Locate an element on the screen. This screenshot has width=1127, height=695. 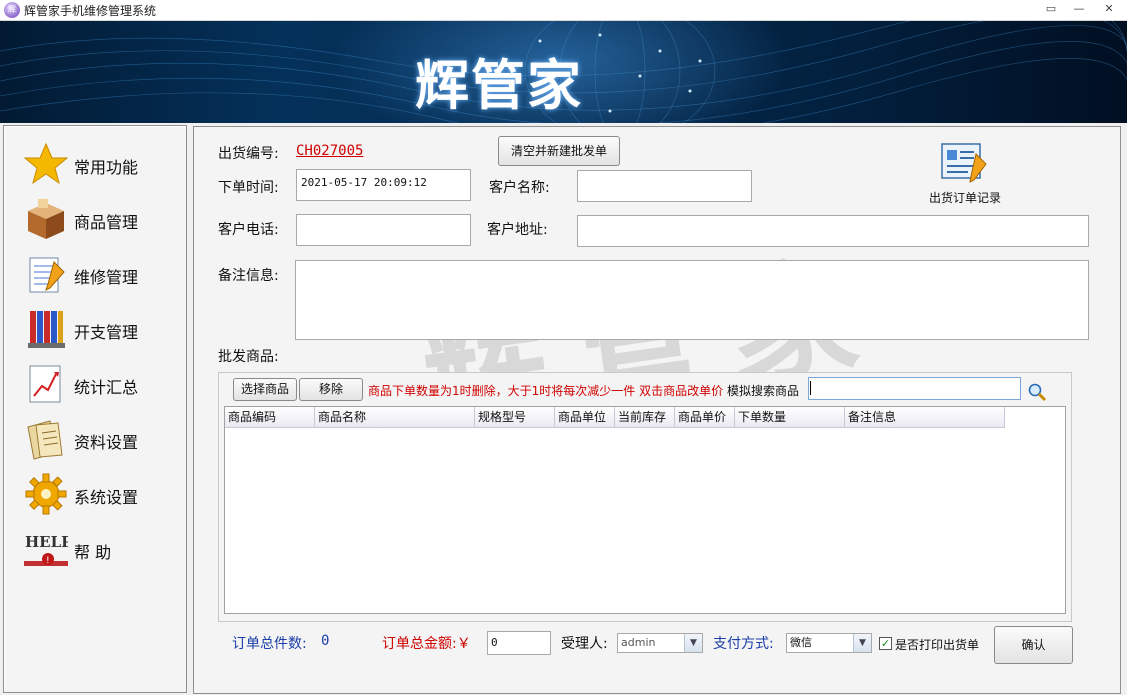
restore-button: ▭ is located at coordinates (1051, 9).